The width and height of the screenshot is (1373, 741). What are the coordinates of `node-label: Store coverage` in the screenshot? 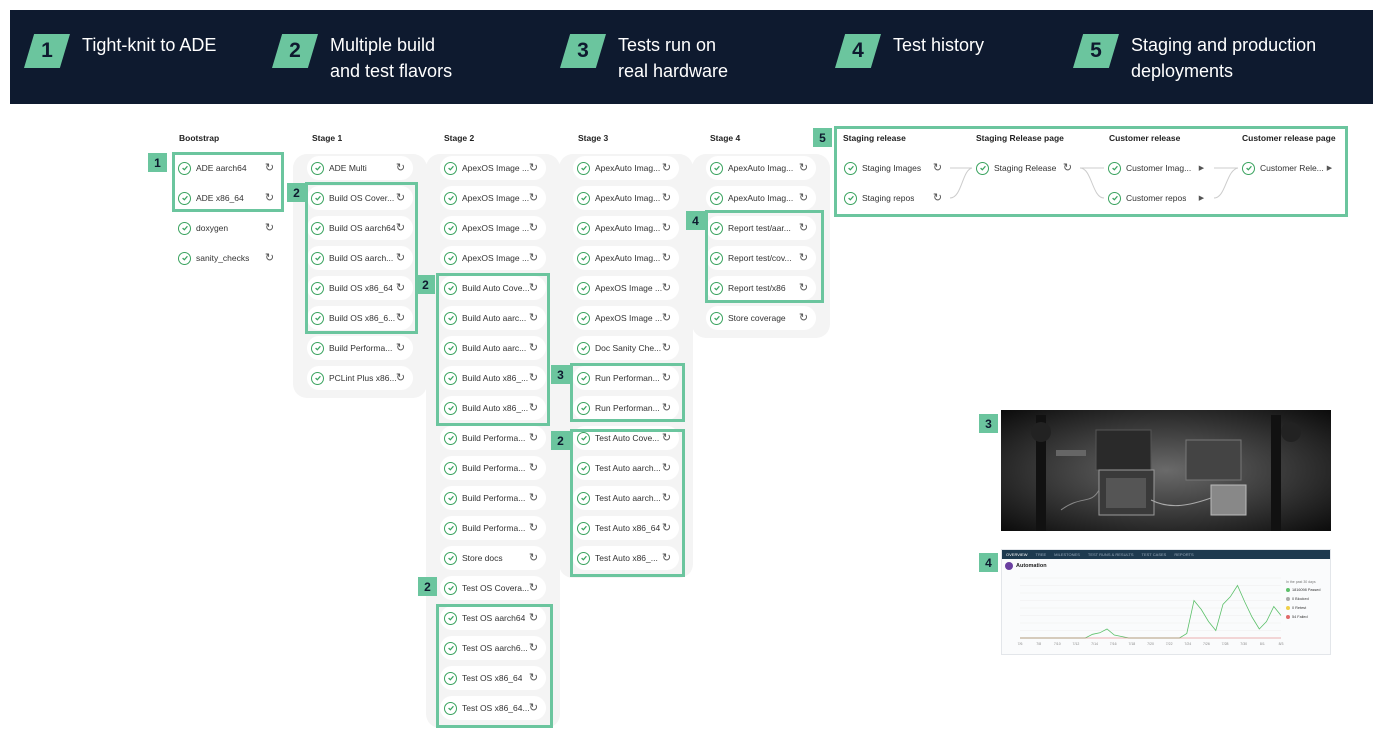 It's located at (757, 318).